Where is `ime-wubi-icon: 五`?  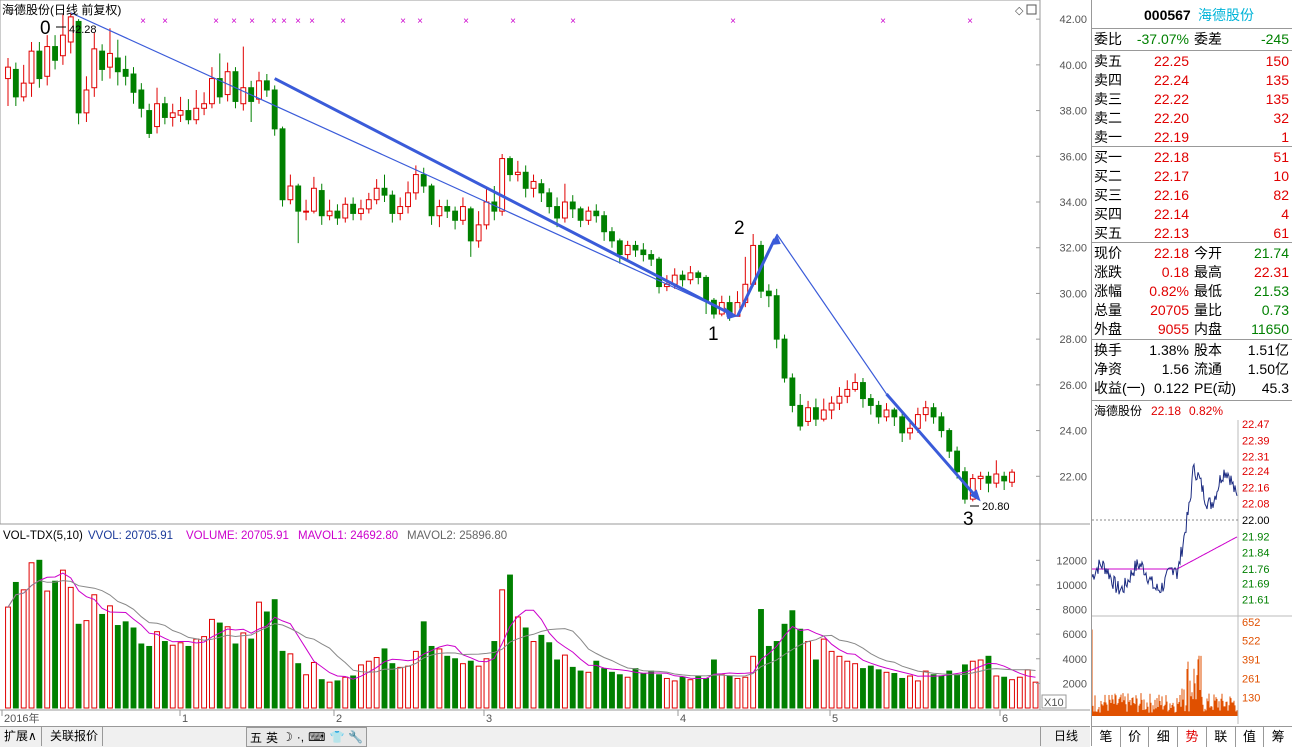 ime-wubi-icon: 五 is located at coordinates (256, 737).